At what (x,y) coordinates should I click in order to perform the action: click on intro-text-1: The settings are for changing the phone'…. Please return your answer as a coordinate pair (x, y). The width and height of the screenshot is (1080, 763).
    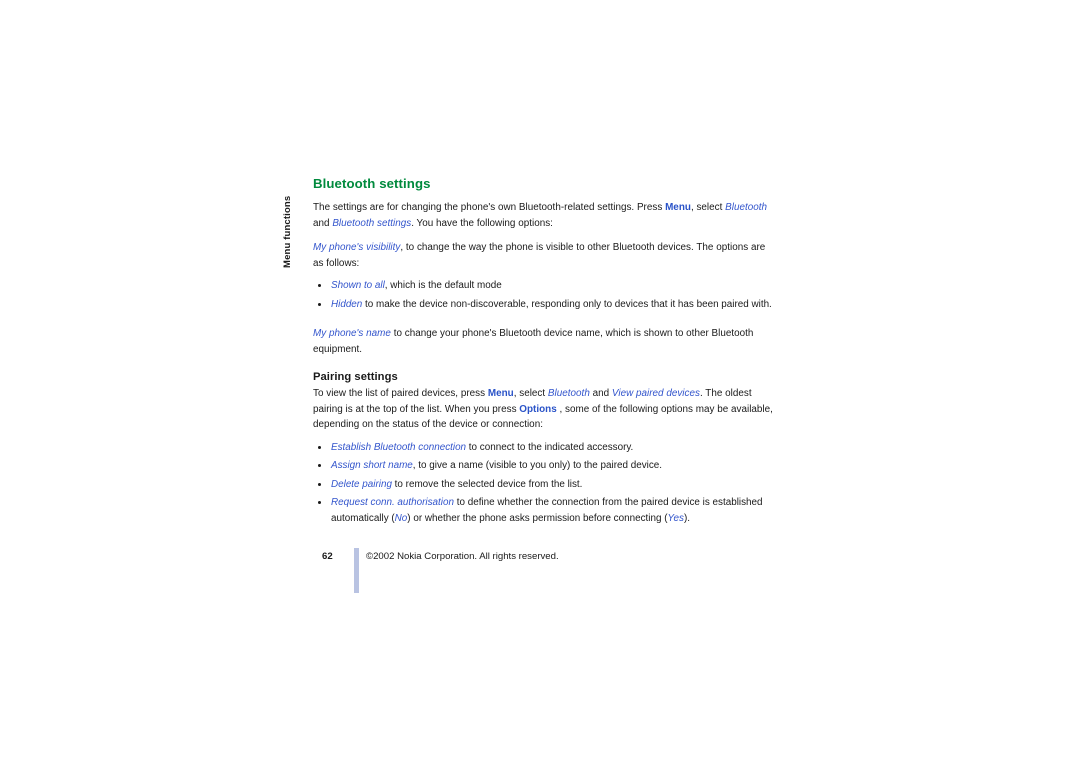
    Looking at the image, I should click on (489, 207).